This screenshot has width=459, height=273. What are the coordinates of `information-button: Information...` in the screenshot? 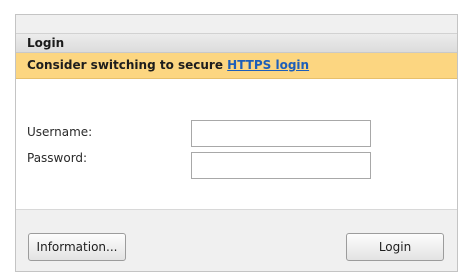 It's located at (77, 247).